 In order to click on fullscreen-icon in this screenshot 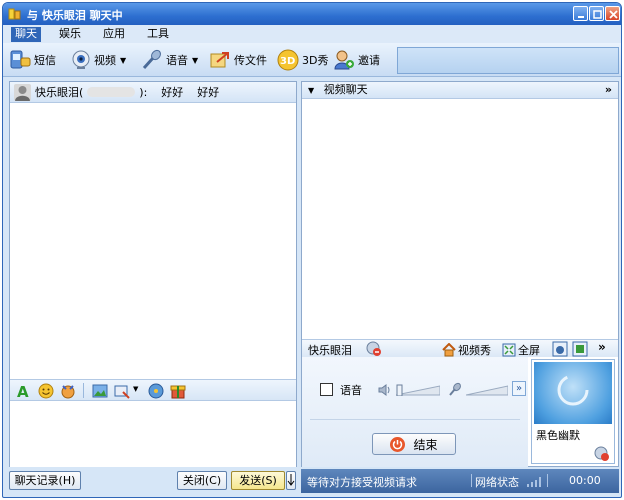, I will do `click(509, 350)`.